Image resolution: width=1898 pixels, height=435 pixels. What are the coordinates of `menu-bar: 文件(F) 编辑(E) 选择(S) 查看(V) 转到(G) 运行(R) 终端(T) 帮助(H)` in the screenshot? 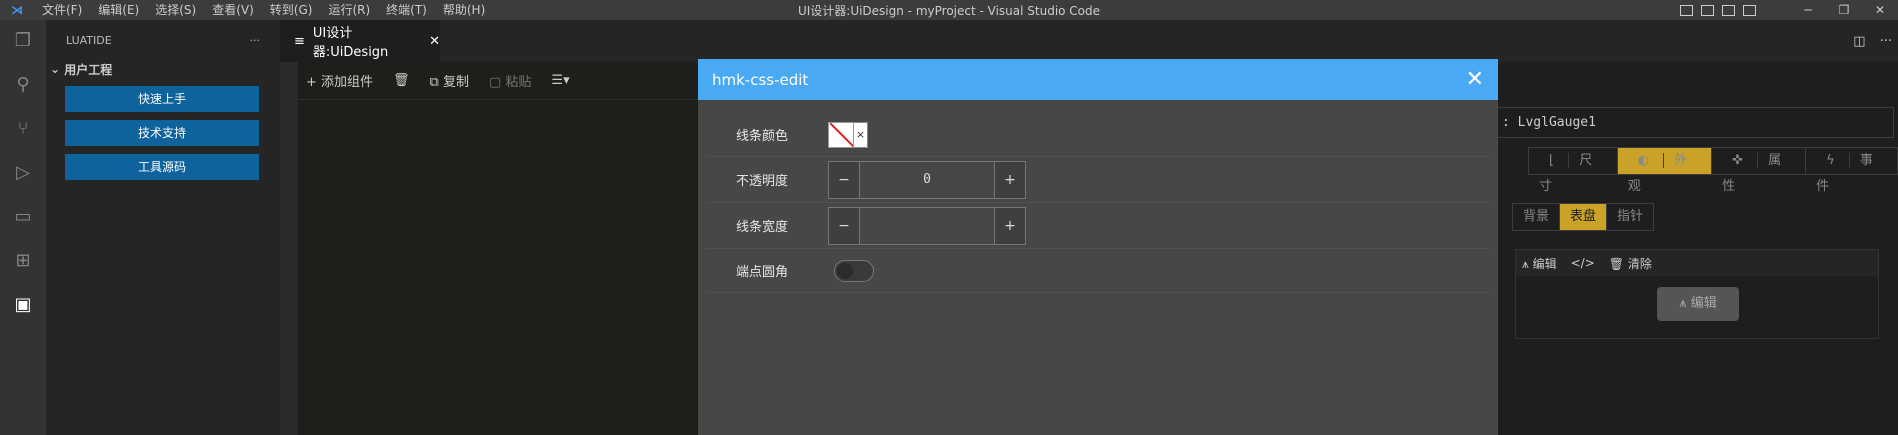 It's located at (263, 10).